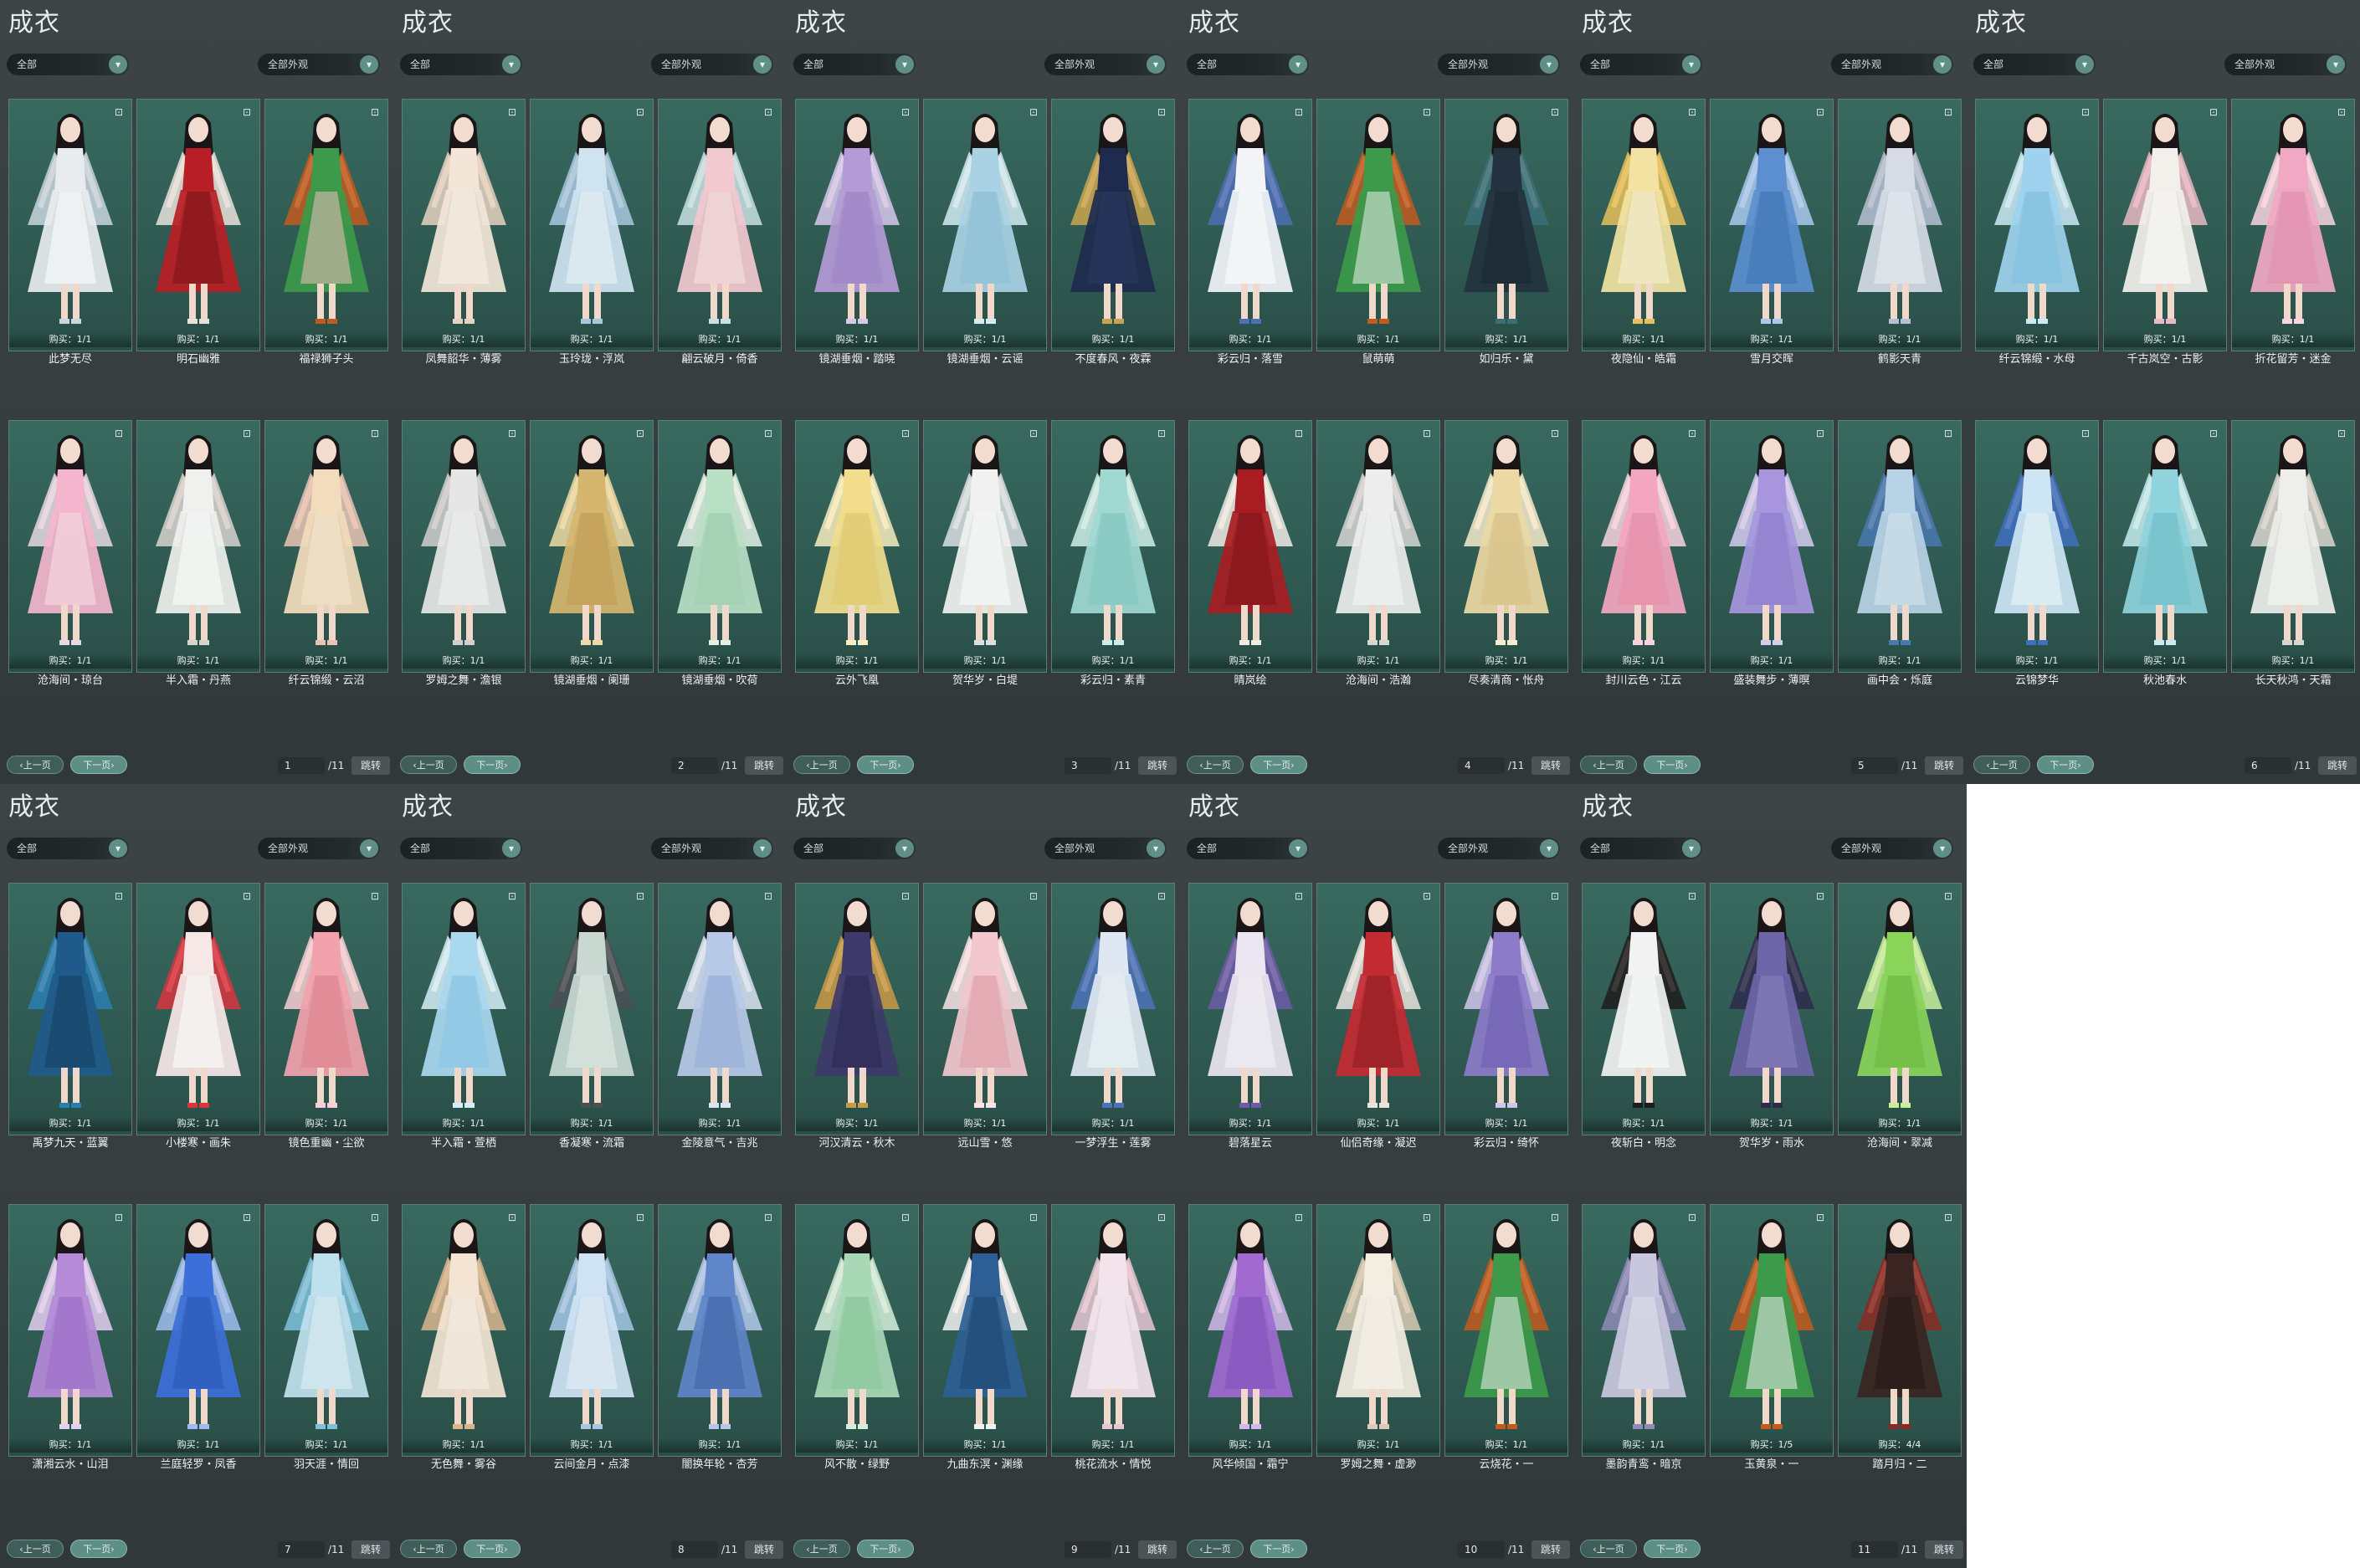 Image resolution: width=2360 pixels, height=1568 pixels. I want to click on page-number-input: 5, so click(1874, 766).